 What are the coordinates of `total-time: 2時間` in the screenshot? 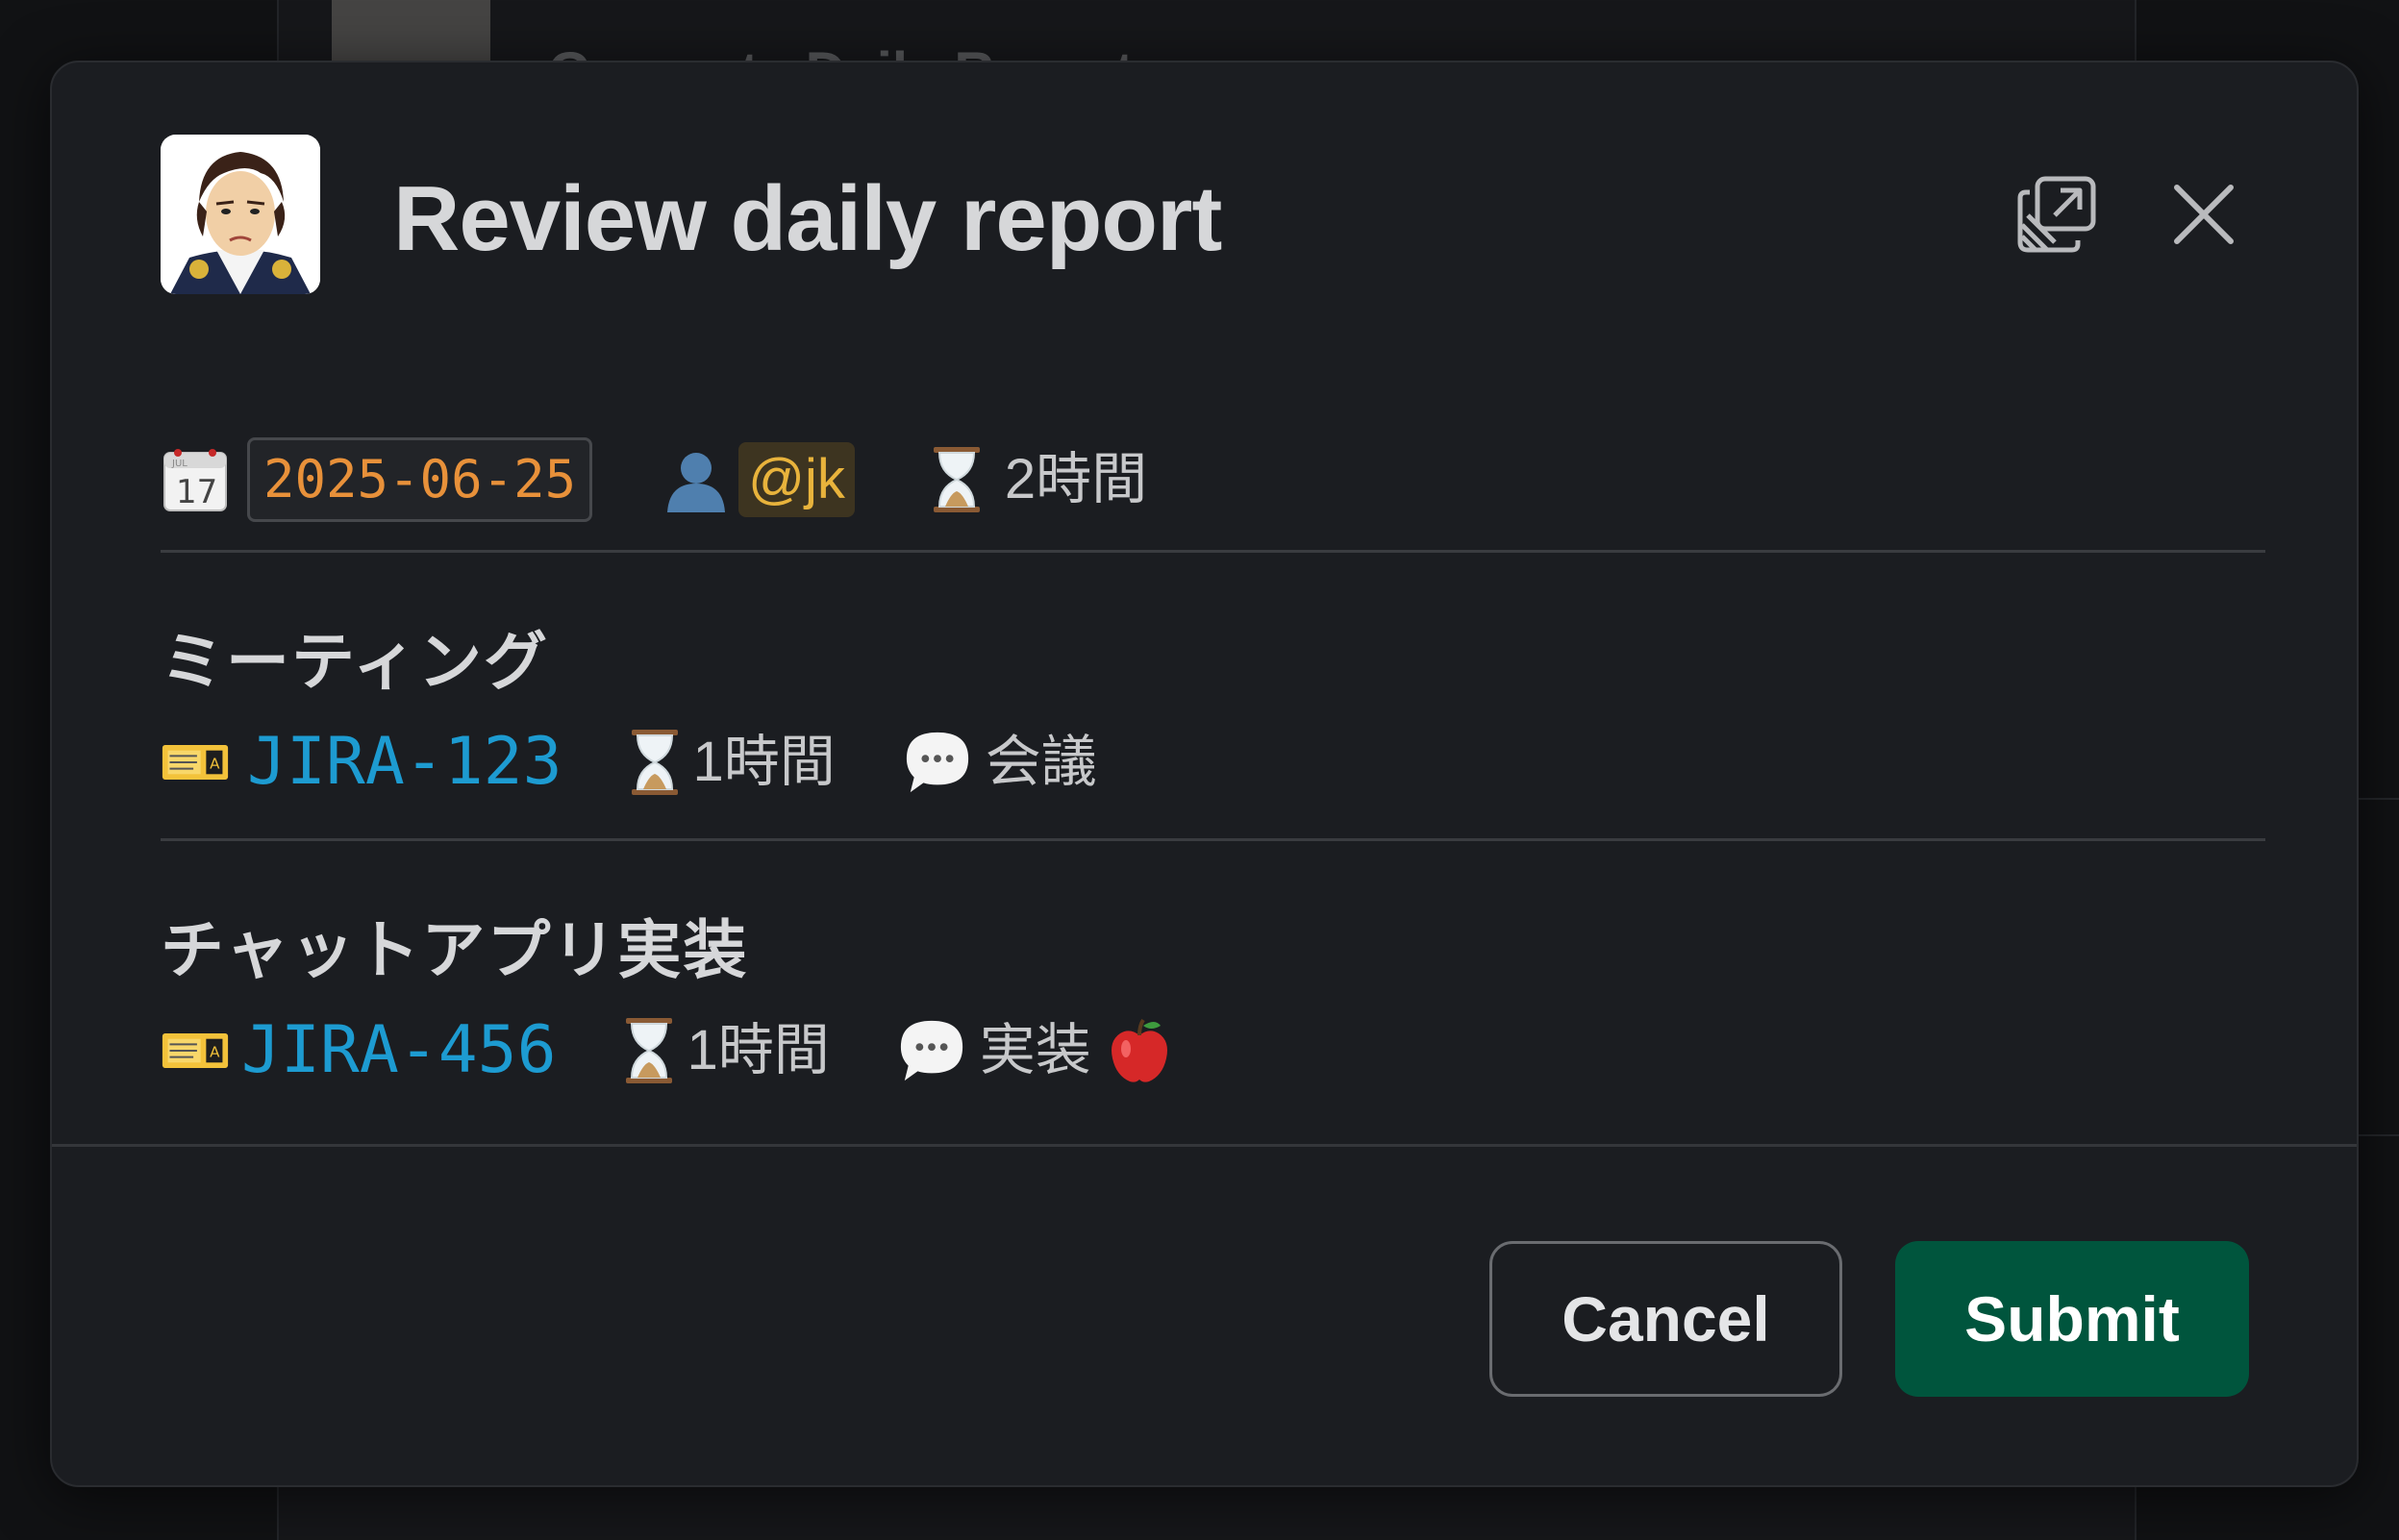 It's located at (1076, 478).